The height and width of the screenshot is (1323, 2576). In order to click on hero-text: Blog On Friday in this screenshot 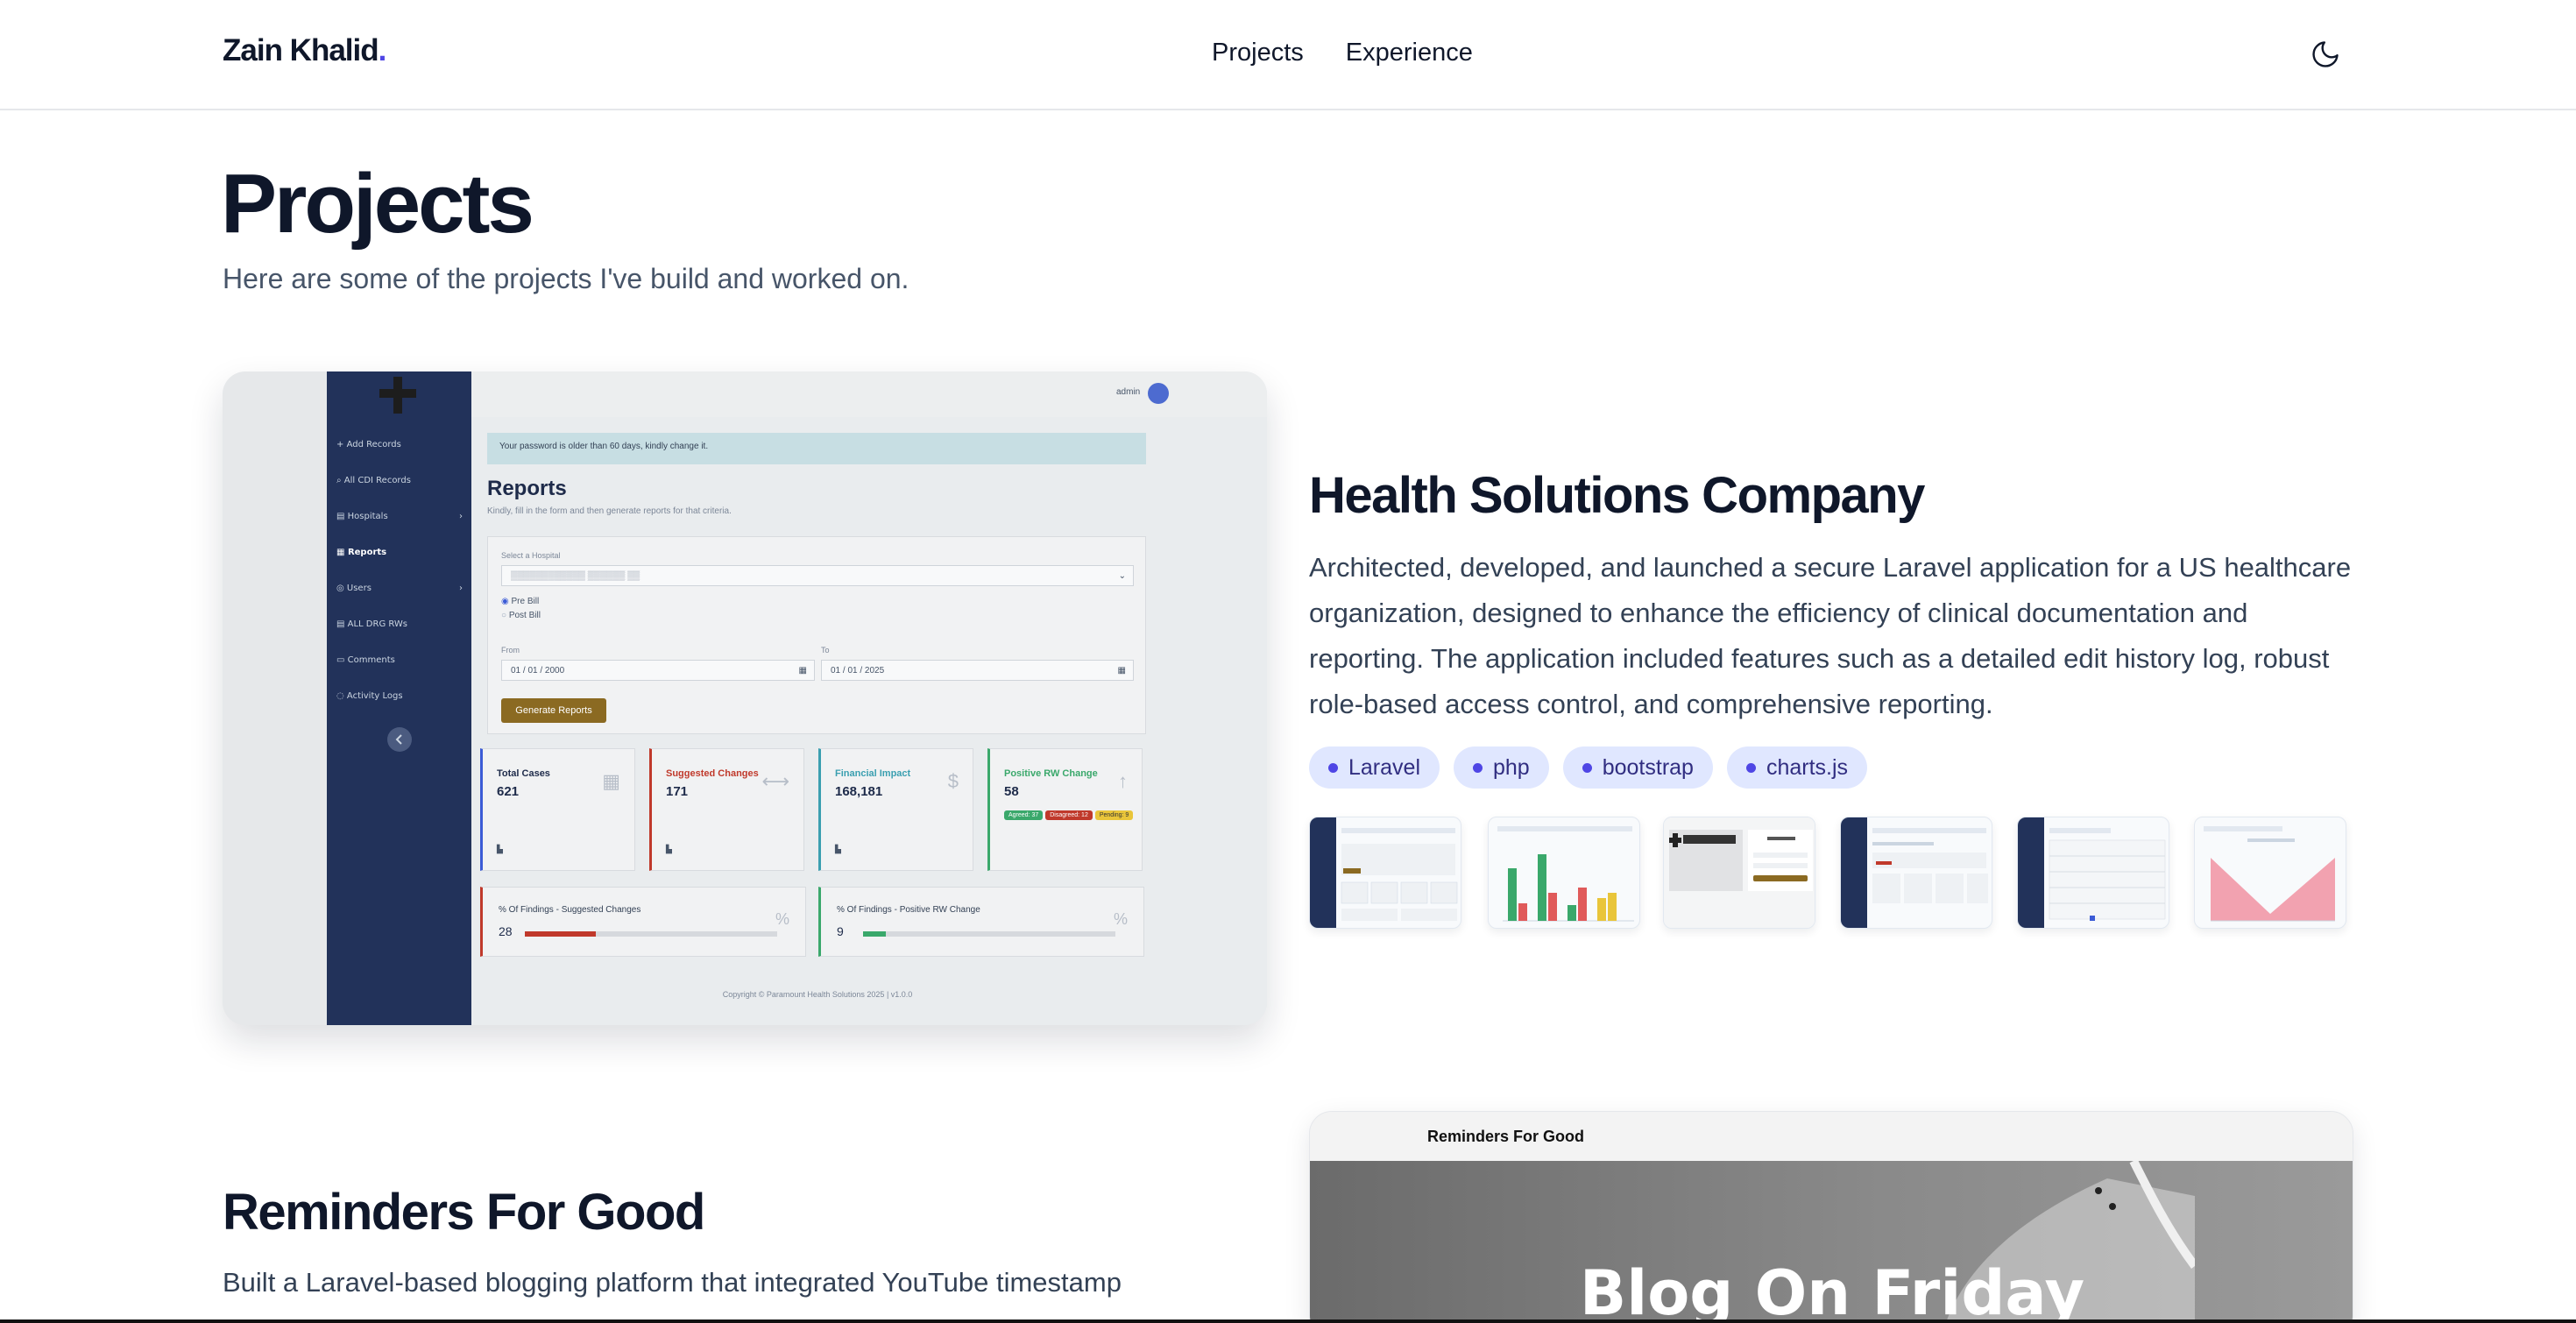, I will do `click(1832, 1290)`.